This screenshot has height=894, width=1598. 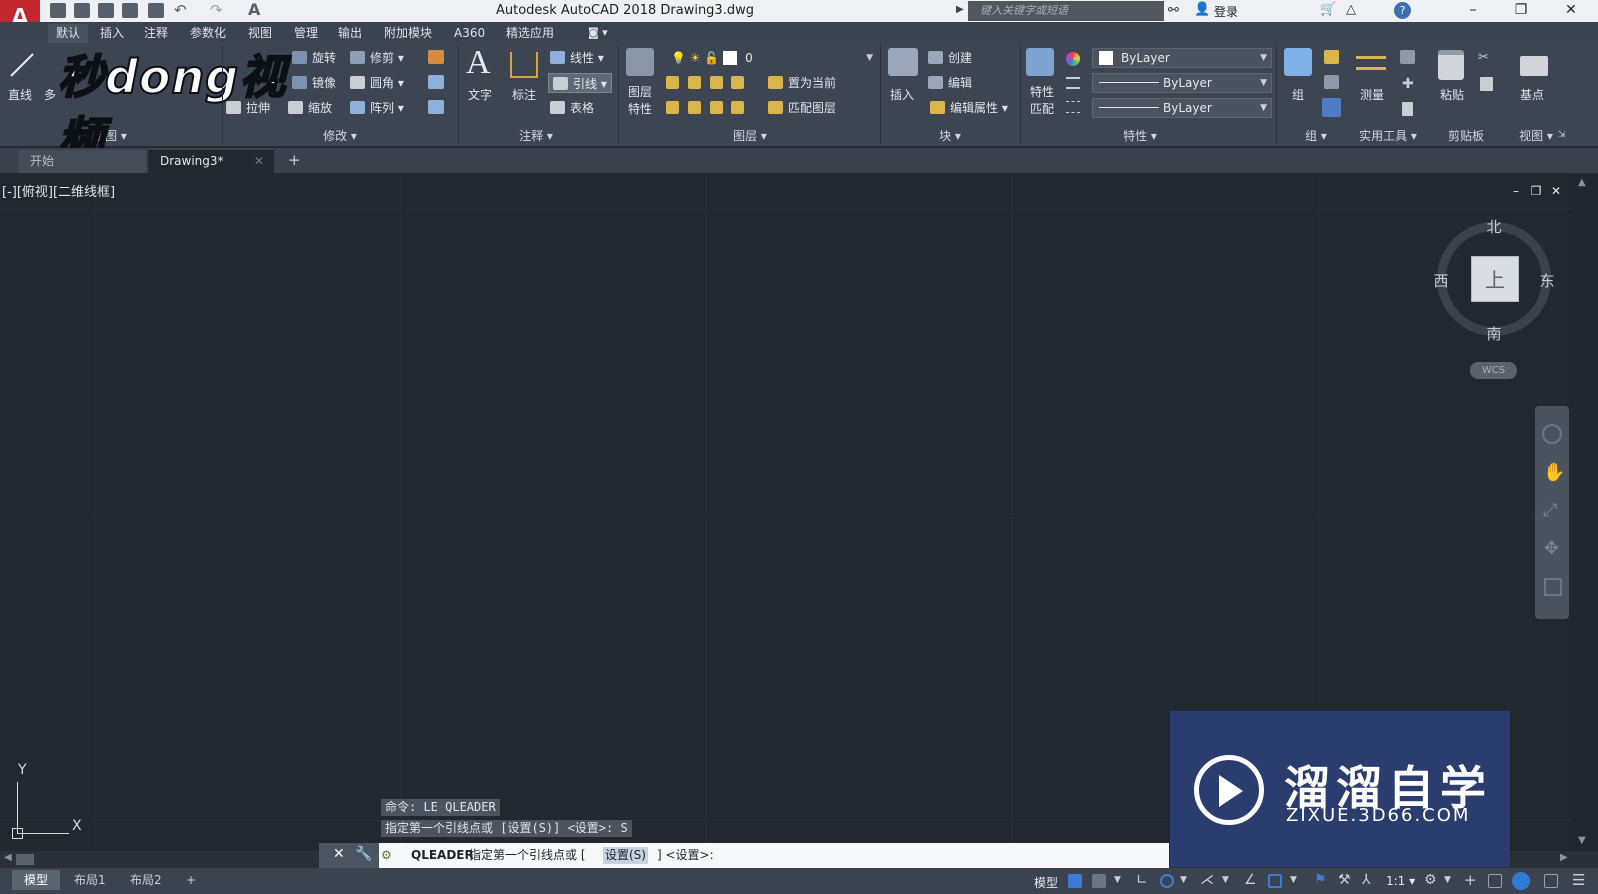 What do you see at coordinates (1320, 880) in the screenshot?
I see `annotation-visibility-icon: ⚑` at bounding box center [1320, 880].